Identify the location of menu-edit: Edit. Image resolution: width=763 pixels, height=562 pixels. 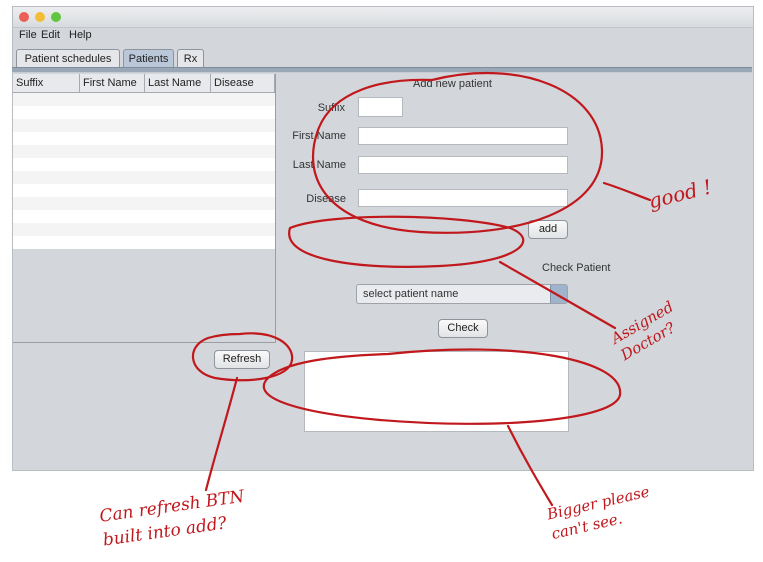
(50, 35).